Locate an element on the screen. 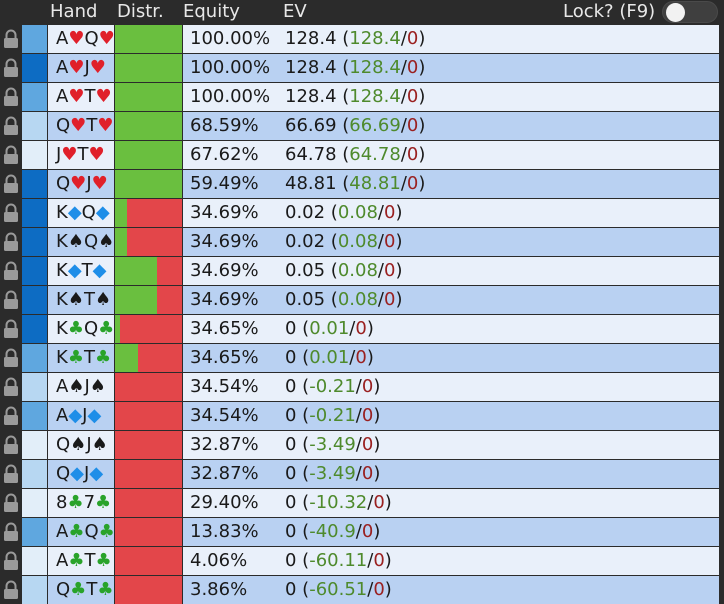 This screenshot has height=604, width=724. hand-cell: K♣Q♣ is located at coordinates (81, 329).